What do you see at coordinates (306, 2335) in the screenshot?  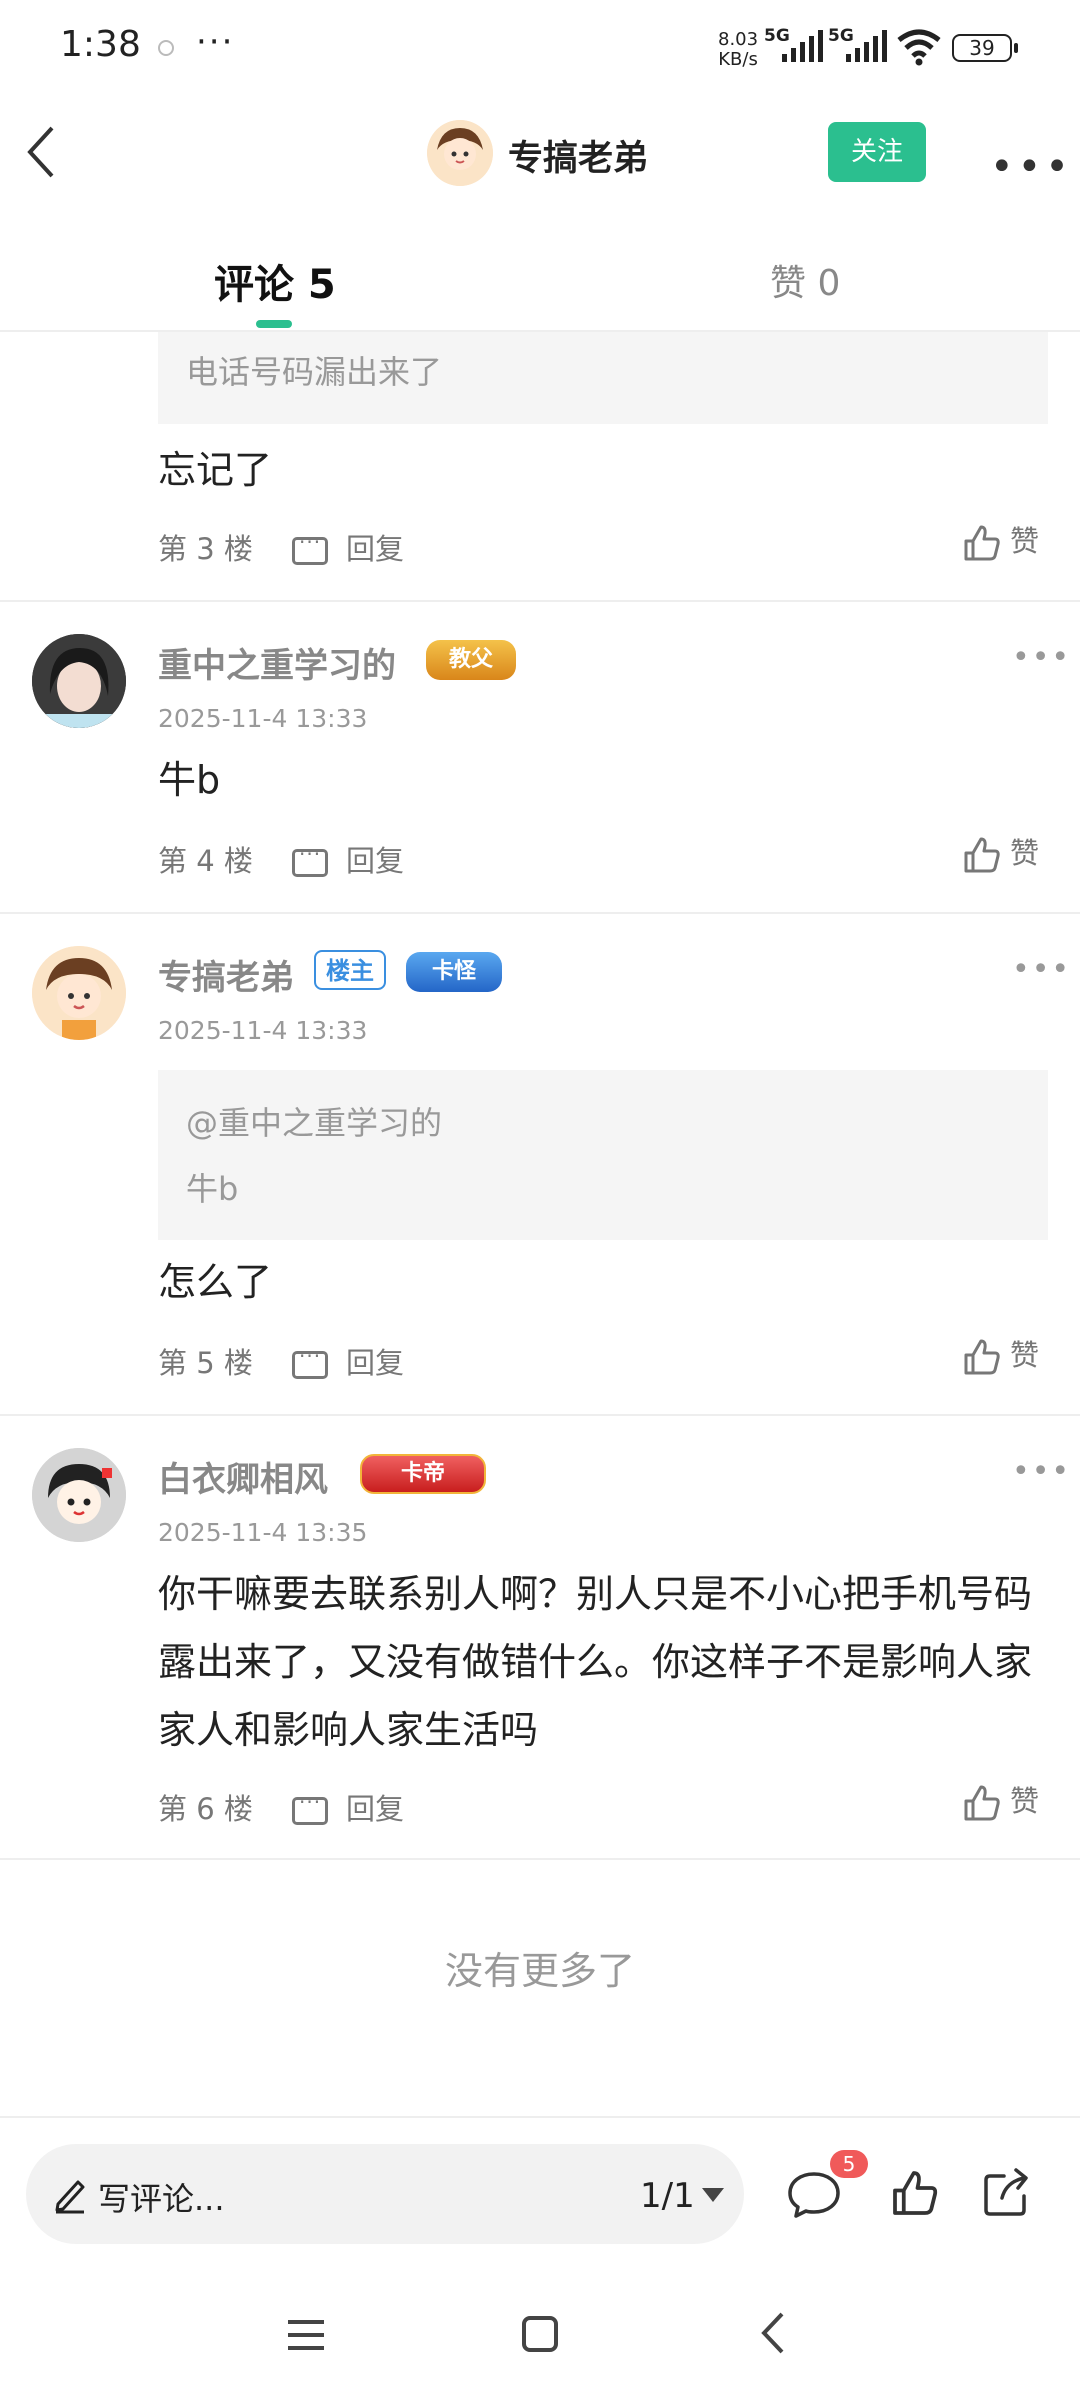 I see `menu-icon` at bounding box center [306, 2335].